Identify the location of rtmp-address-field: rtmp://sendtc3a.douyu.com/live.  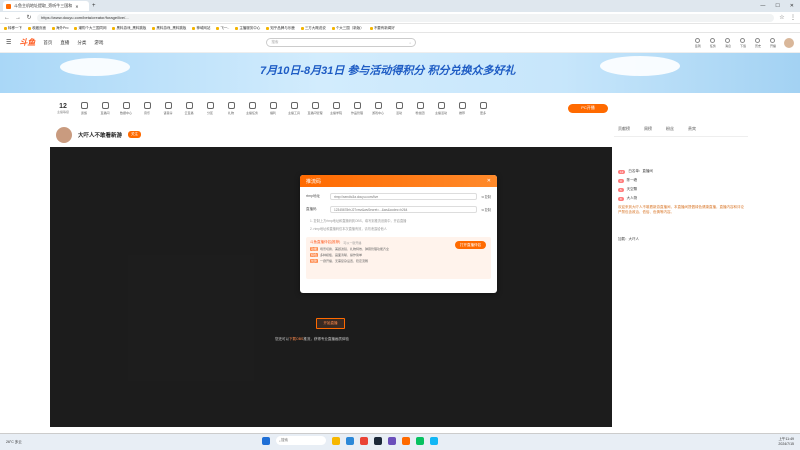
(404, 196).